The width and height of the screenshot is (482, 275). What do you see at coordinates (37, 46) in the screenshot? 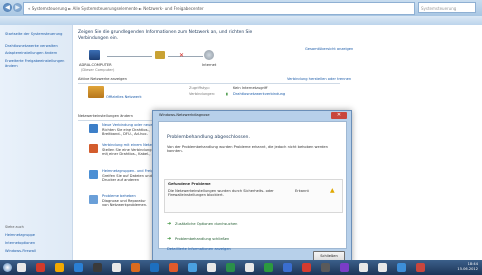
I see `sidebar-item-wireless: Drahtlosnetzwerke verwalten` at bounding box center [37, 46].